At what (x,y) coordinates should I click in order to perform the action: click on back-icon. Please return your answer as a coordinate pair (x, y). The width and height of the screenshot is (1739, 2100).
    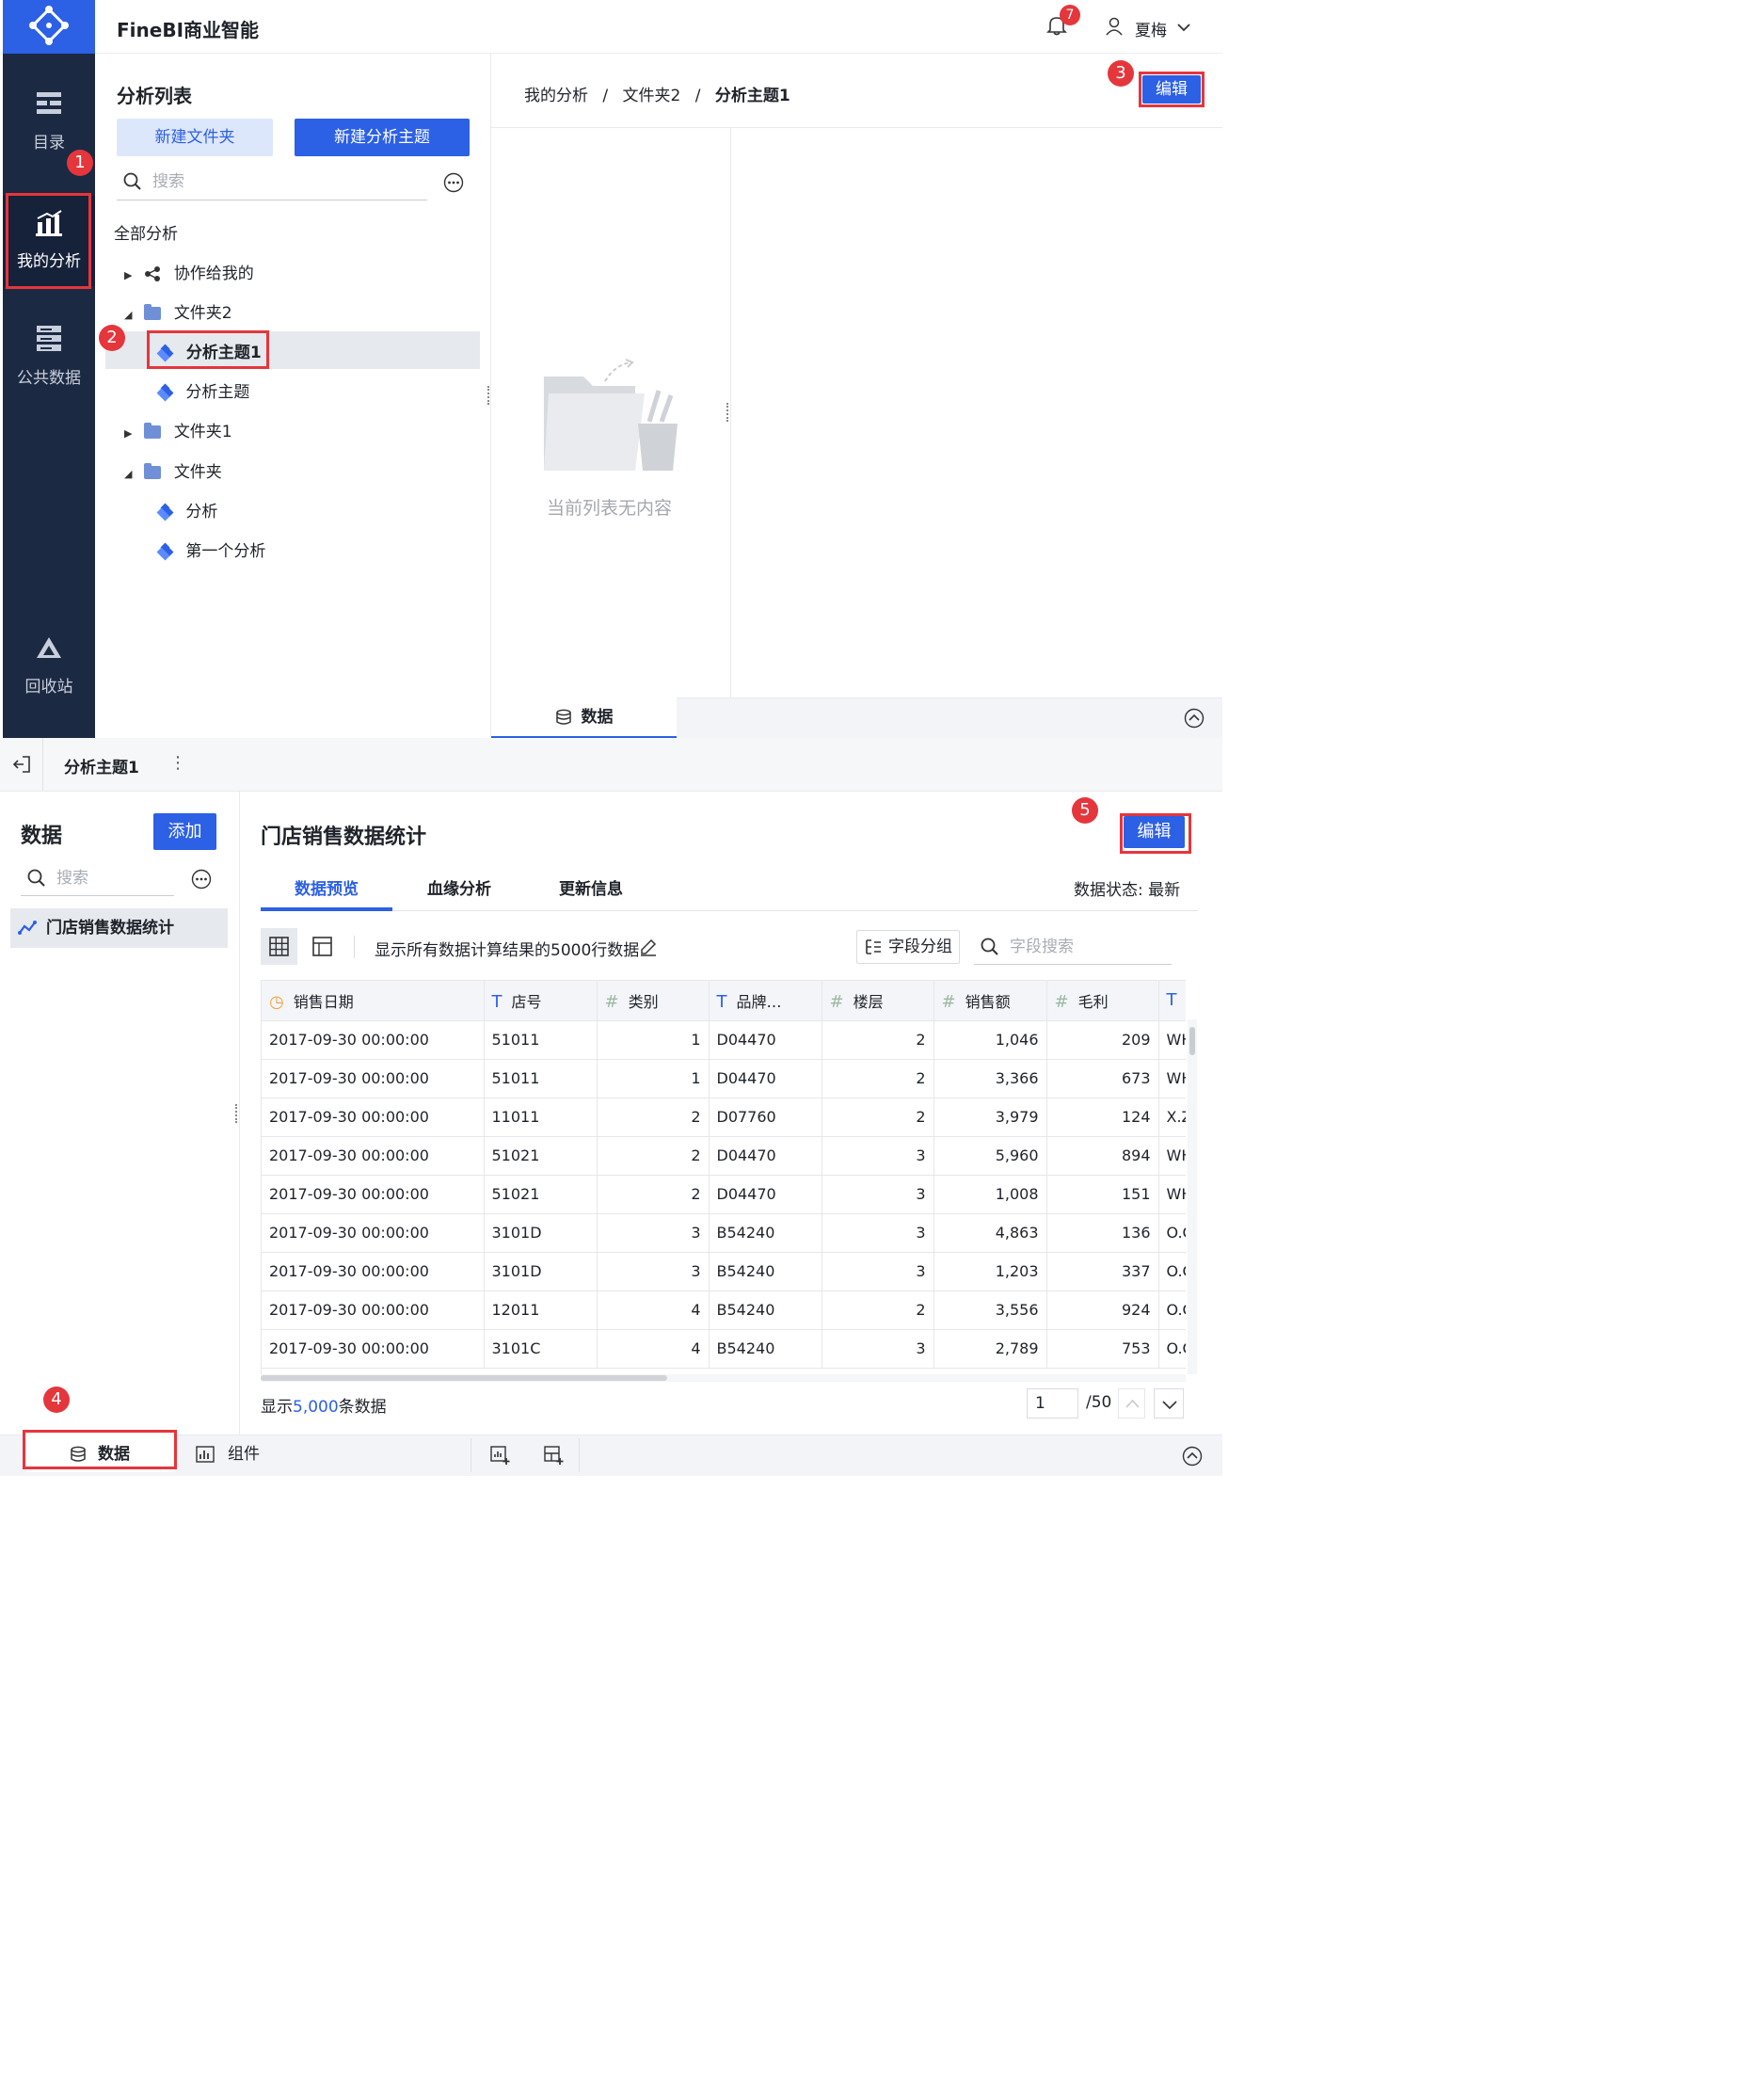
    Looking at the image, I should click on (21, 764).